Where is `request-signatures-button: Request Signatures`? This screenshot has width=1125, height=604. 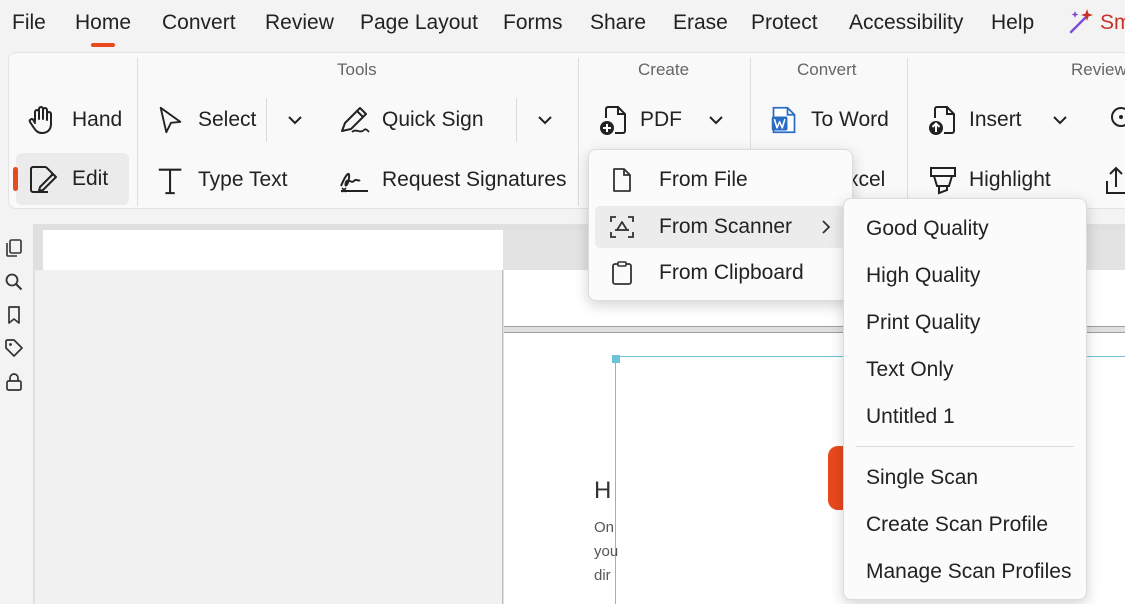
request-signatures-button: Request Signatures is located at coordinates (452, 180).